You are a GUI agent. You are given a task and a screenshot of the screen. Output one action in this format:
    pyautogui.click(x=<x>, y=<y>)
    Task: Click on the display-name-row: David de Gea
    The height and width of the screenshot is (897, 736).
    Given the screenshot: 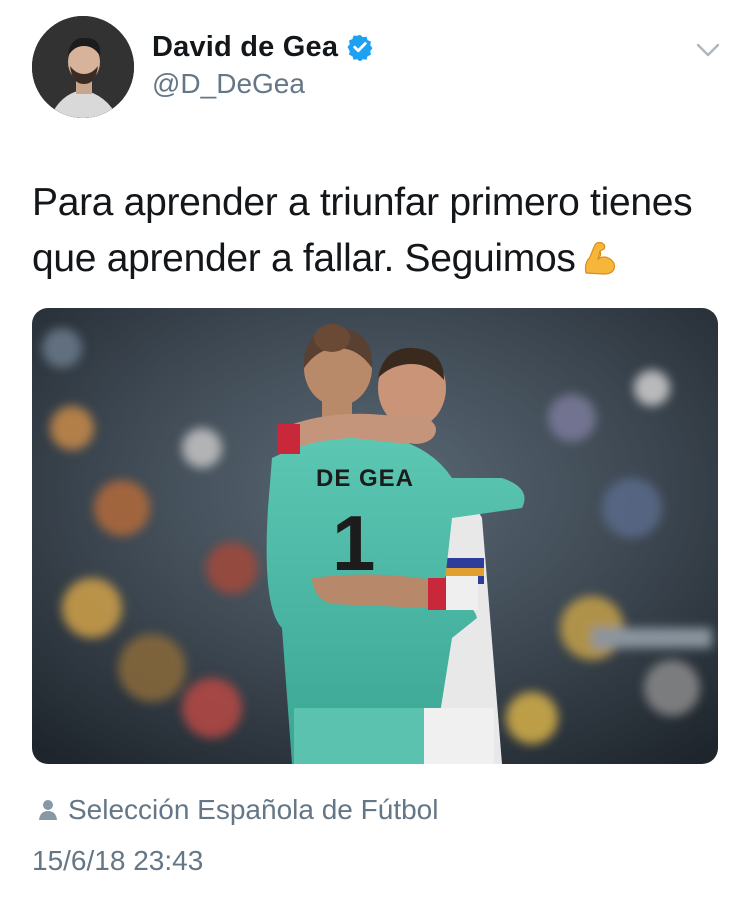 What is the action you would take?
    pyautogui.click(x=263, y=47)
    